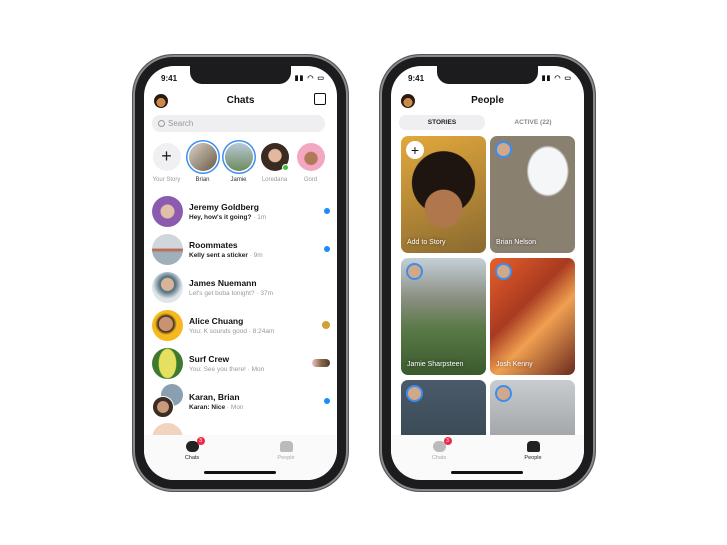 This screenshot has height=545, width=727. I want to click on story-brian: Brian, so click(202, 163).